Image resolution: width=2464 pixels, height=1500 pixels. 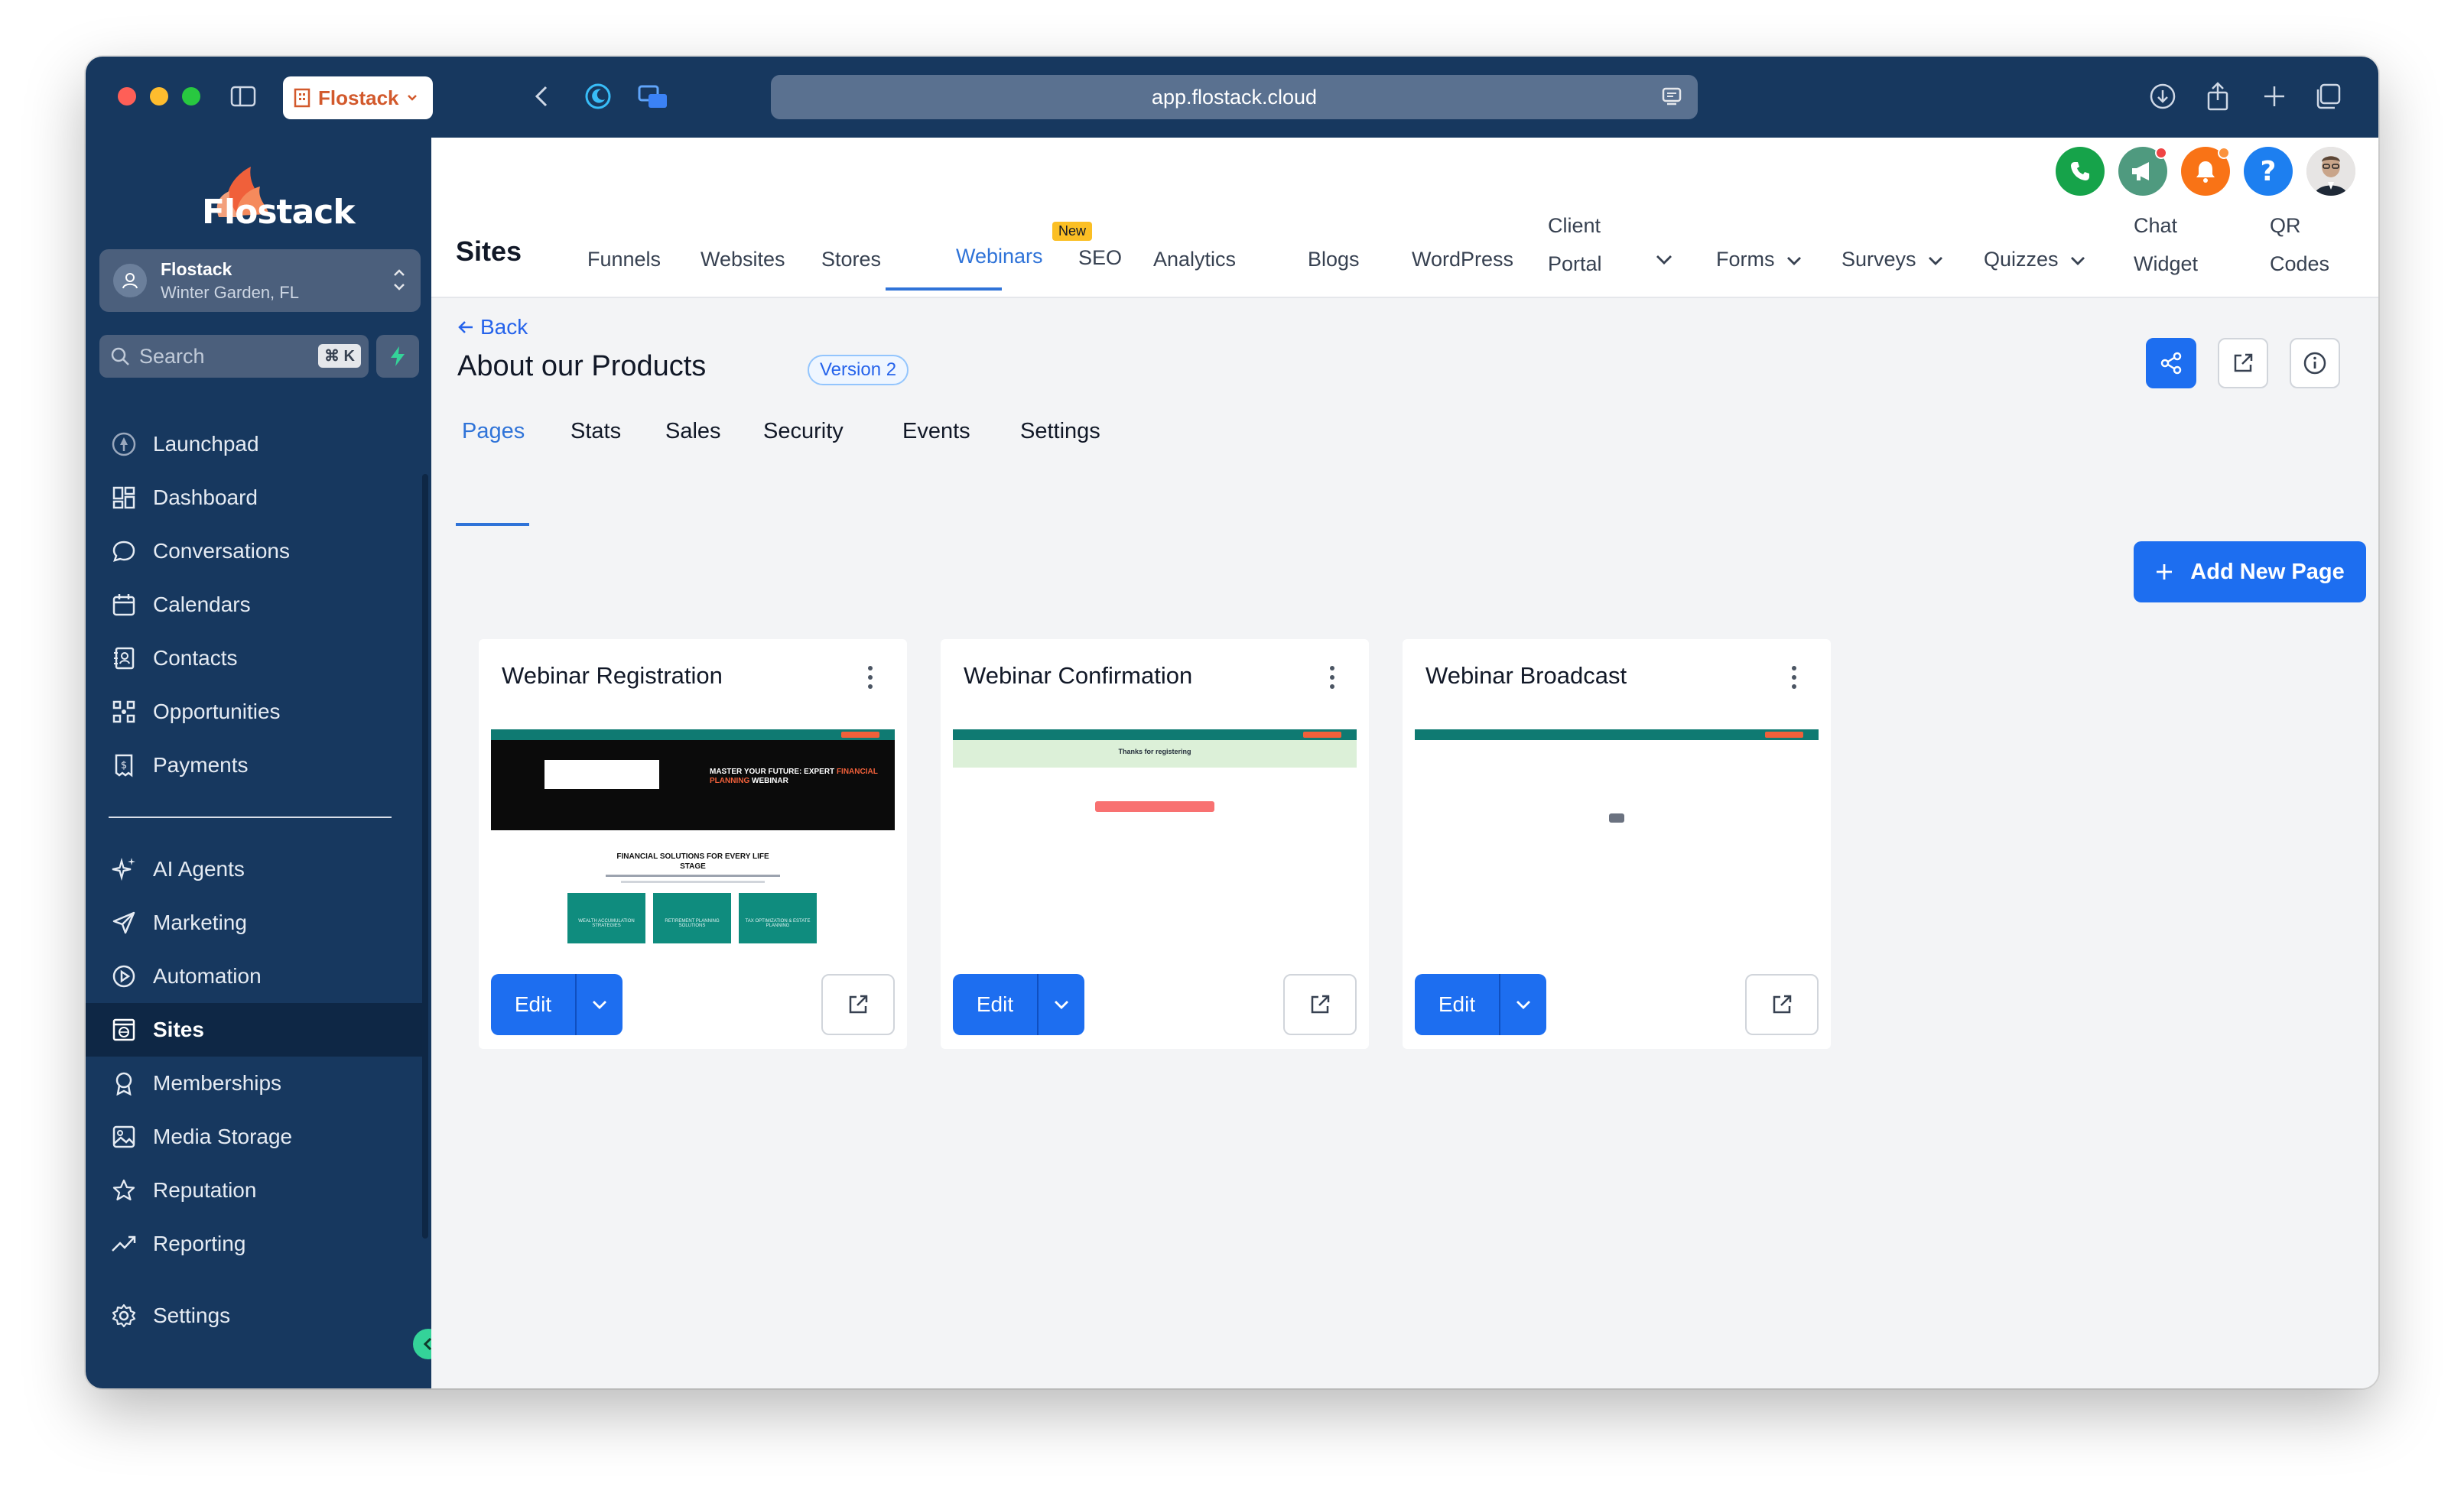 What do you see at coordinates (778, 924) in the screenshot?
I see `thumb-tile-label: TAX OPTIMIZATION & ESTATE PLANNING` at bounding box center [778, 924].